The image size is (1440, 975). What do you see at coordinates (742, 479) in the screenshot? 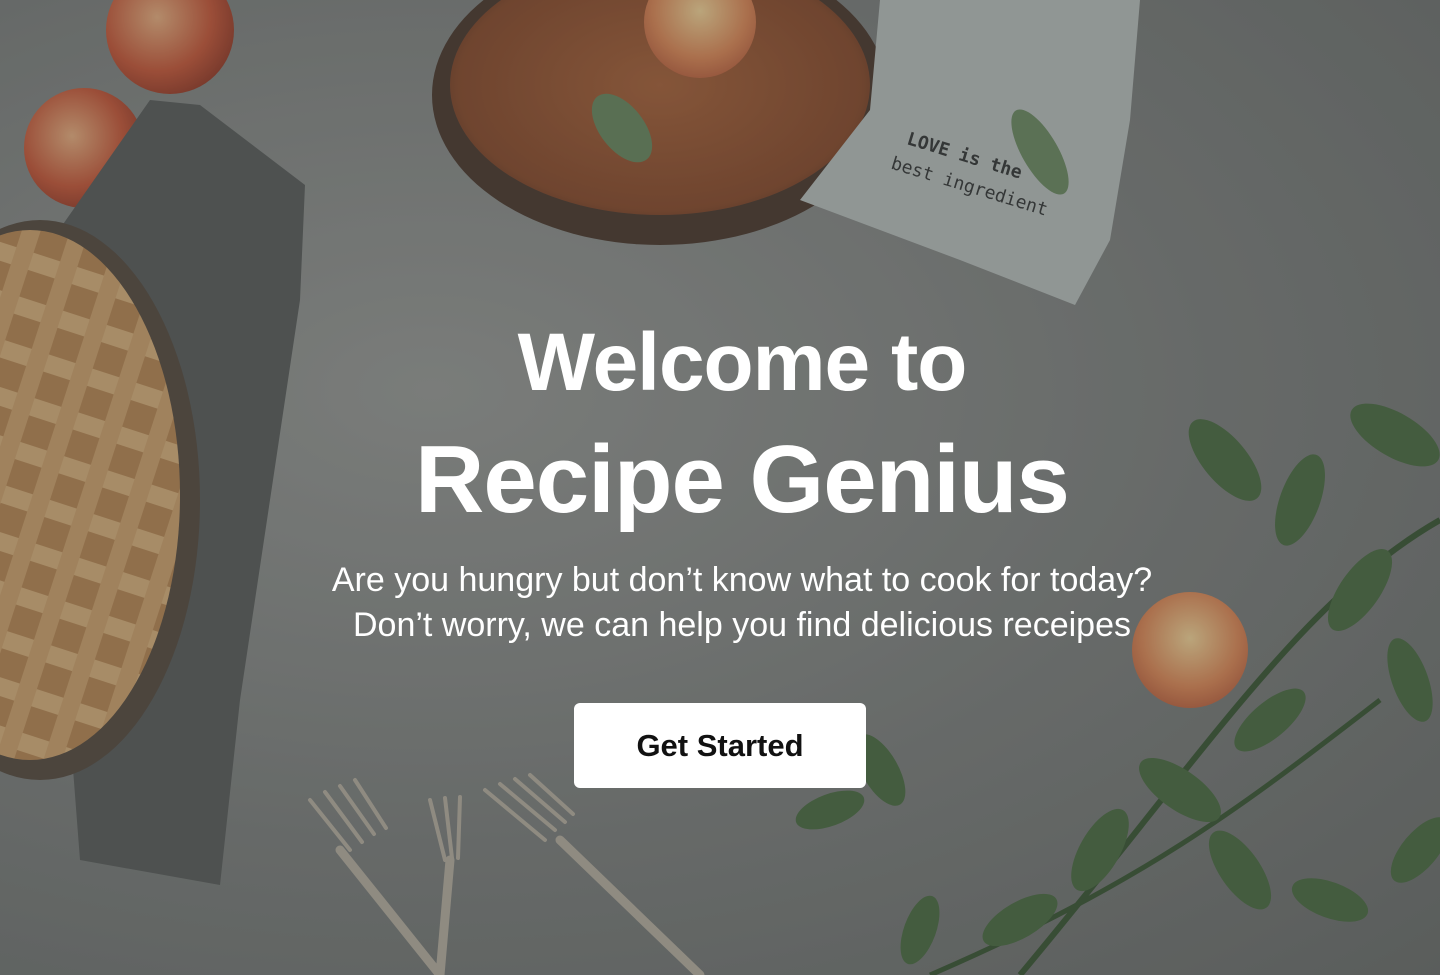
I see `app-name-heading: Recipe Genius` at bounding box center [742, 479].